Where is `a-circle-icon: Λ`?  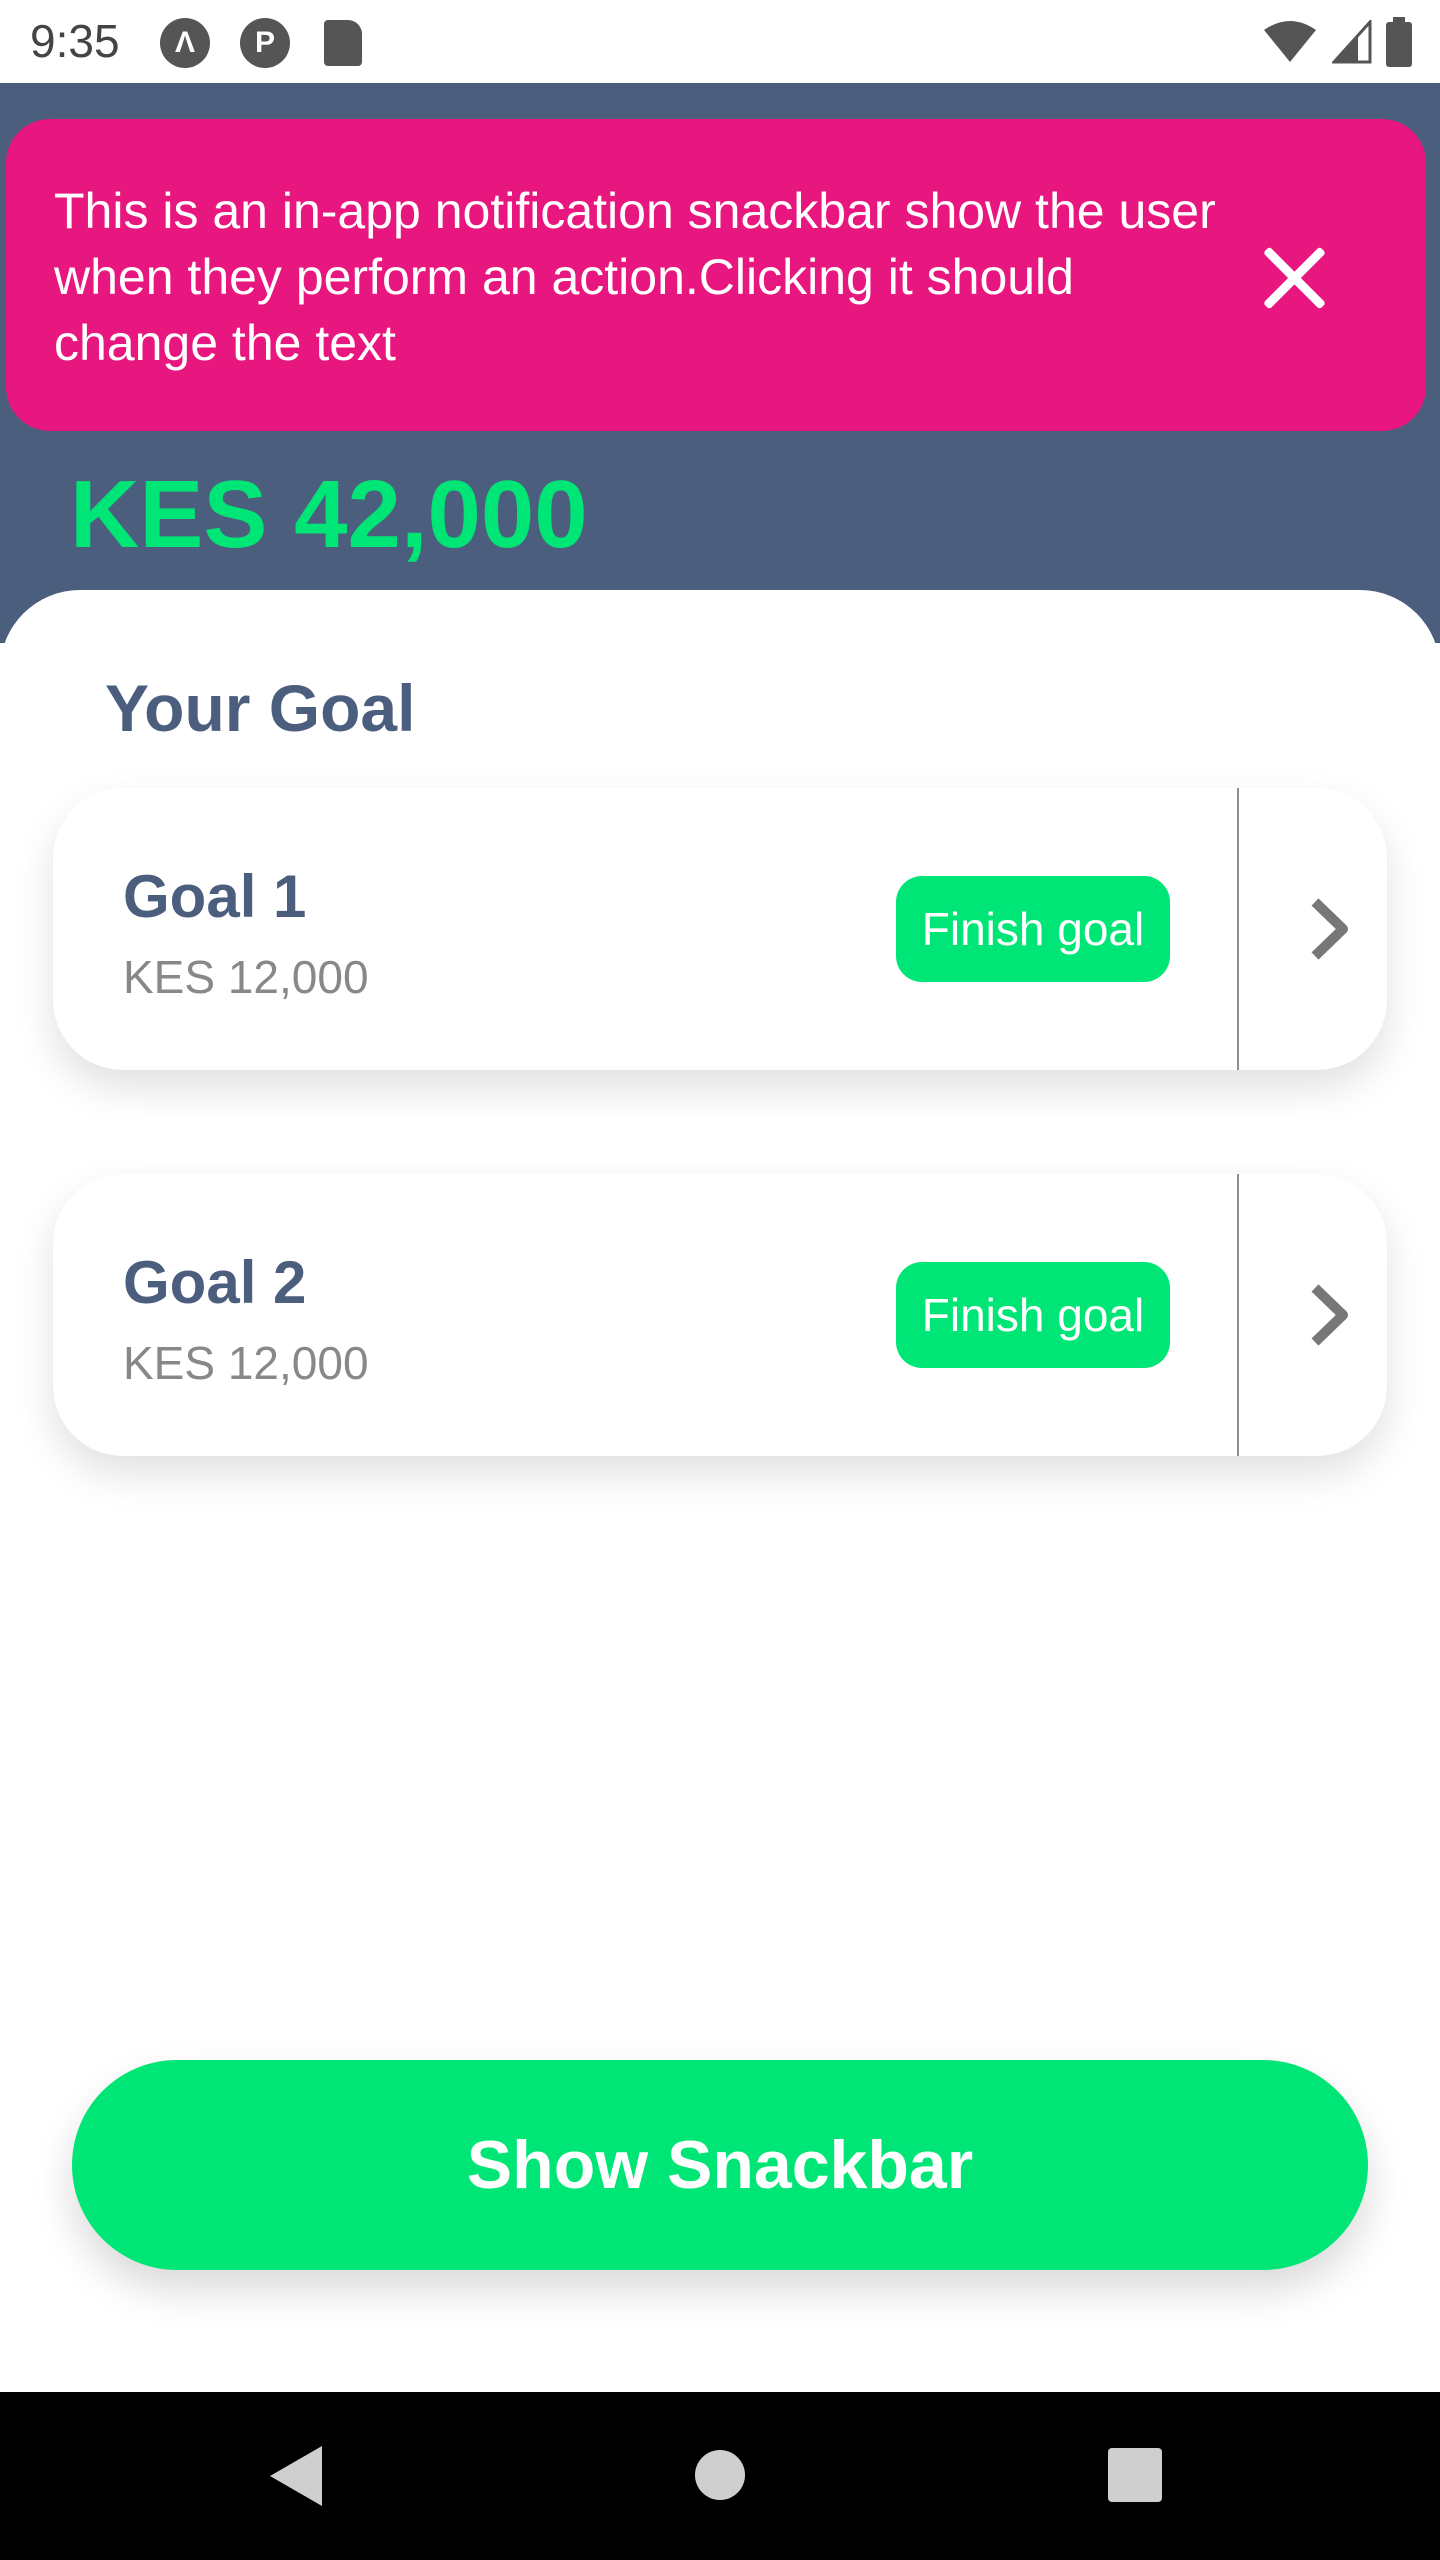 a-circle-icon: Λ is located at coordinates (185, 43).